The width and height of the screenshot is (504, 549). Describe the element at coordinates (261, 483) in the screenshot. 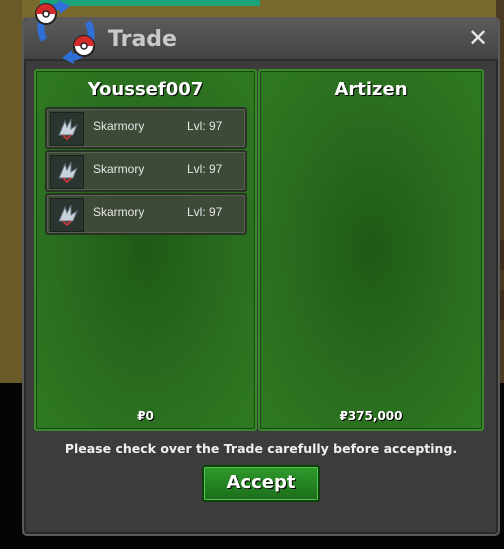

I see `accept-button: Accept` at that location.